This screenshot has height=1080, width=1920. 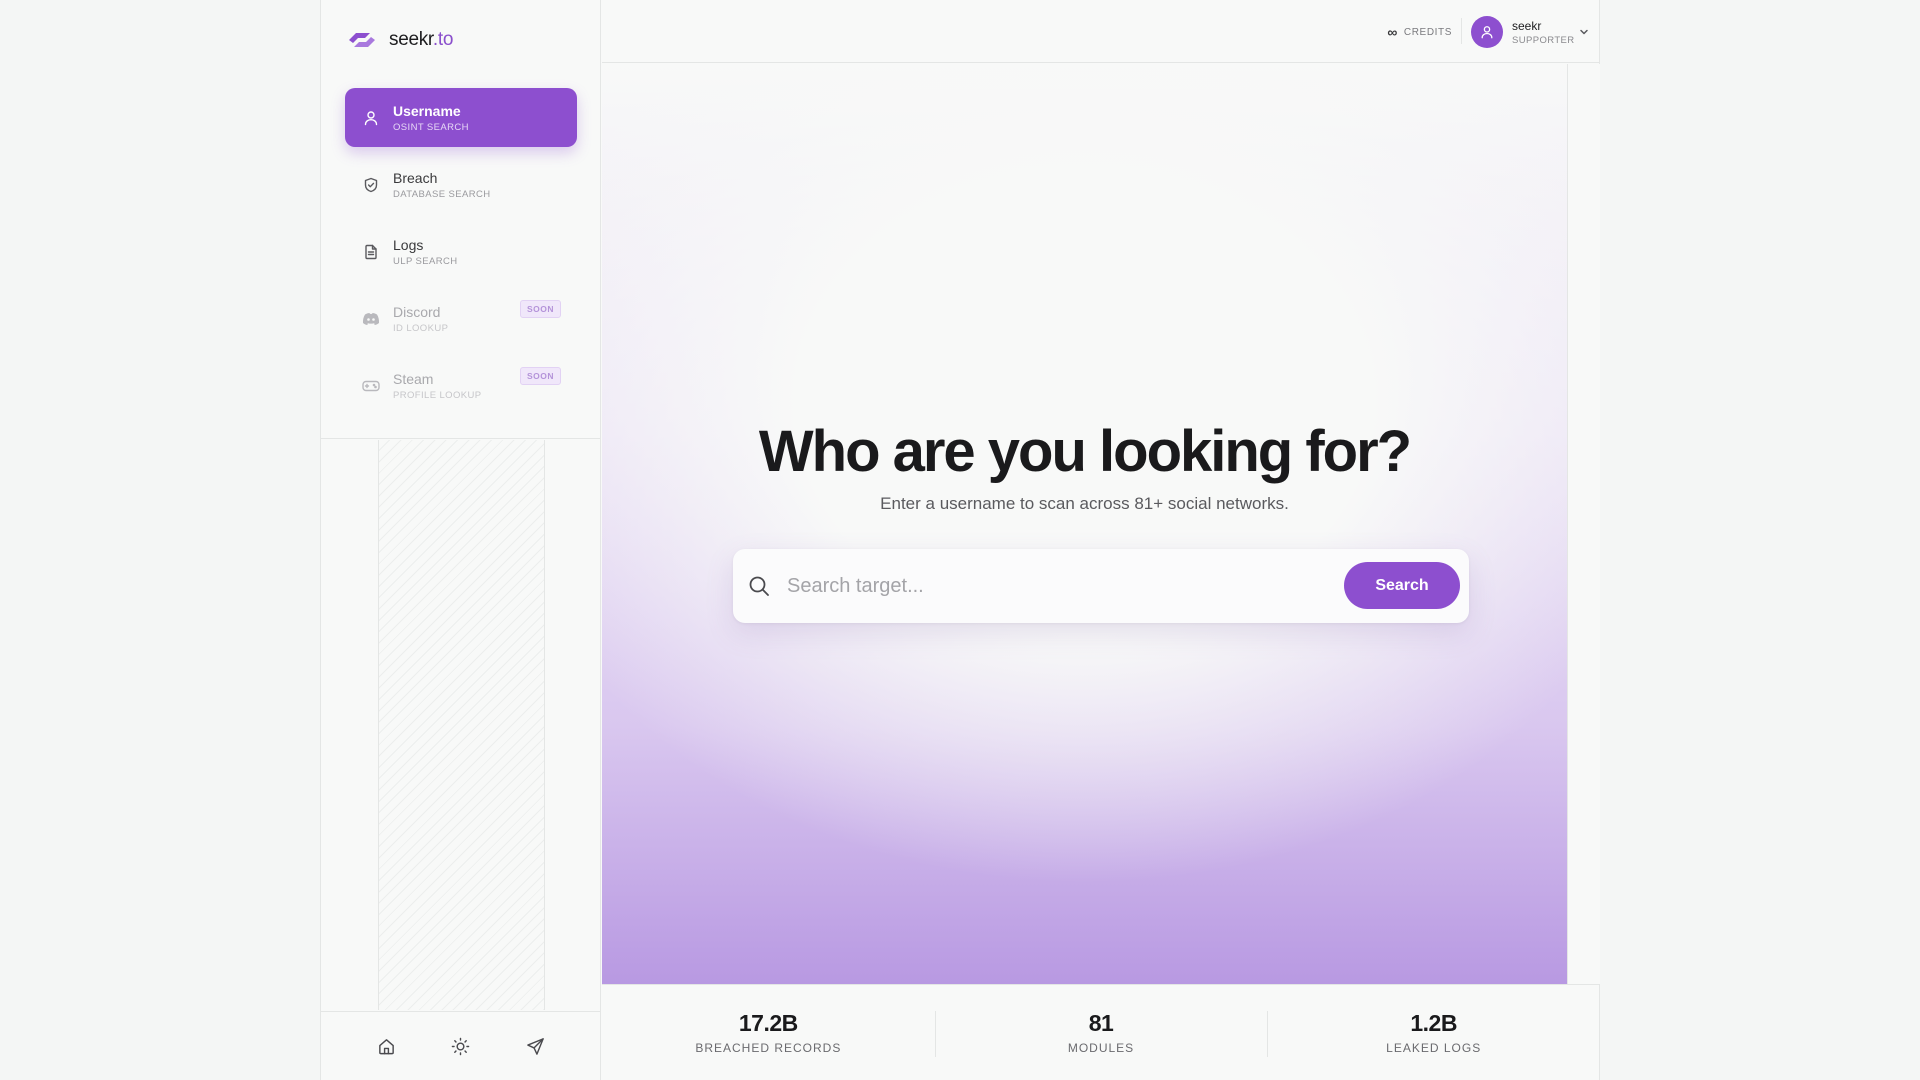 What do you see at coordinates (1527, 25) in the screenshot?
I see `user-name: seekr` at bounding box center [1527, 25].